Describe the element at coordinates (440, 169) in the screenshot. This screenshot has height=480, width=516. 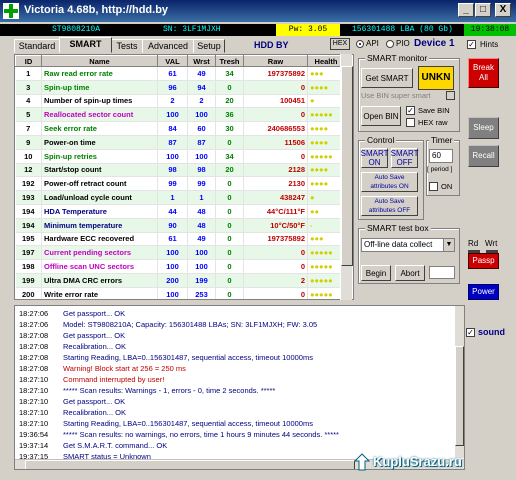
I see `timer-period-label: [ period ]` at that location.